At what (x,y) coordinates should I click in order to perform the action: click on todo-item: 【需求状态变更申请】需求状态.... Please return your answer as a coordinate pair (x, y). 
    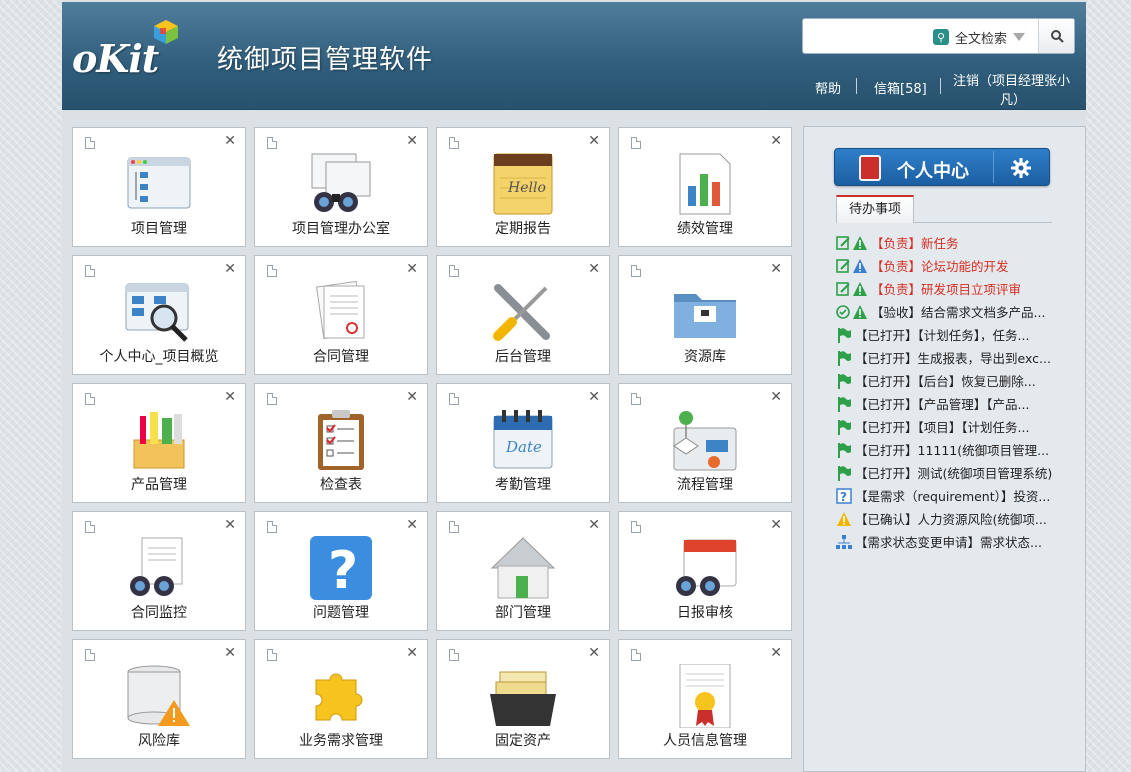
    Looking at the image, I should click on (961, 541).